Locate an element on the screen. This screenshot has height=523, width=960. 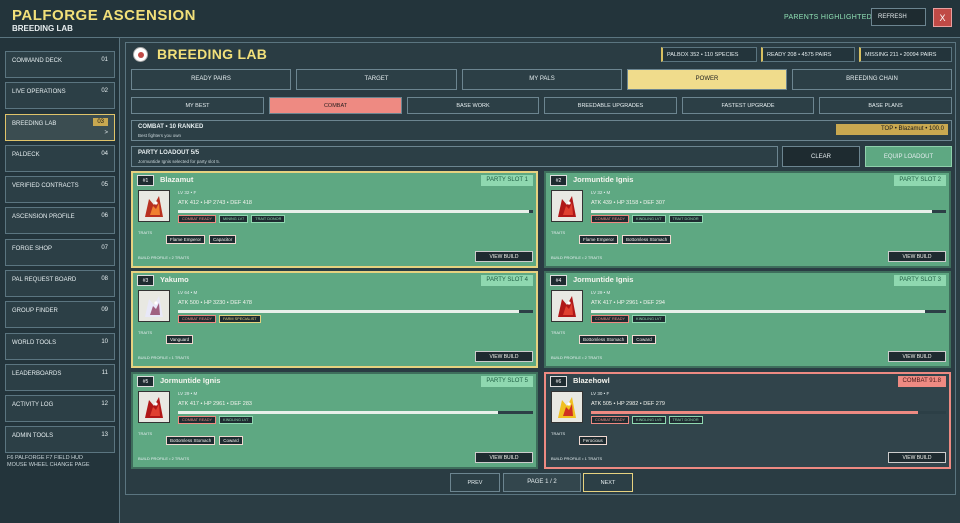
sidebar-item-admin-tools: ADMIN TOOLS 13 is located at coordinates (60, 439).